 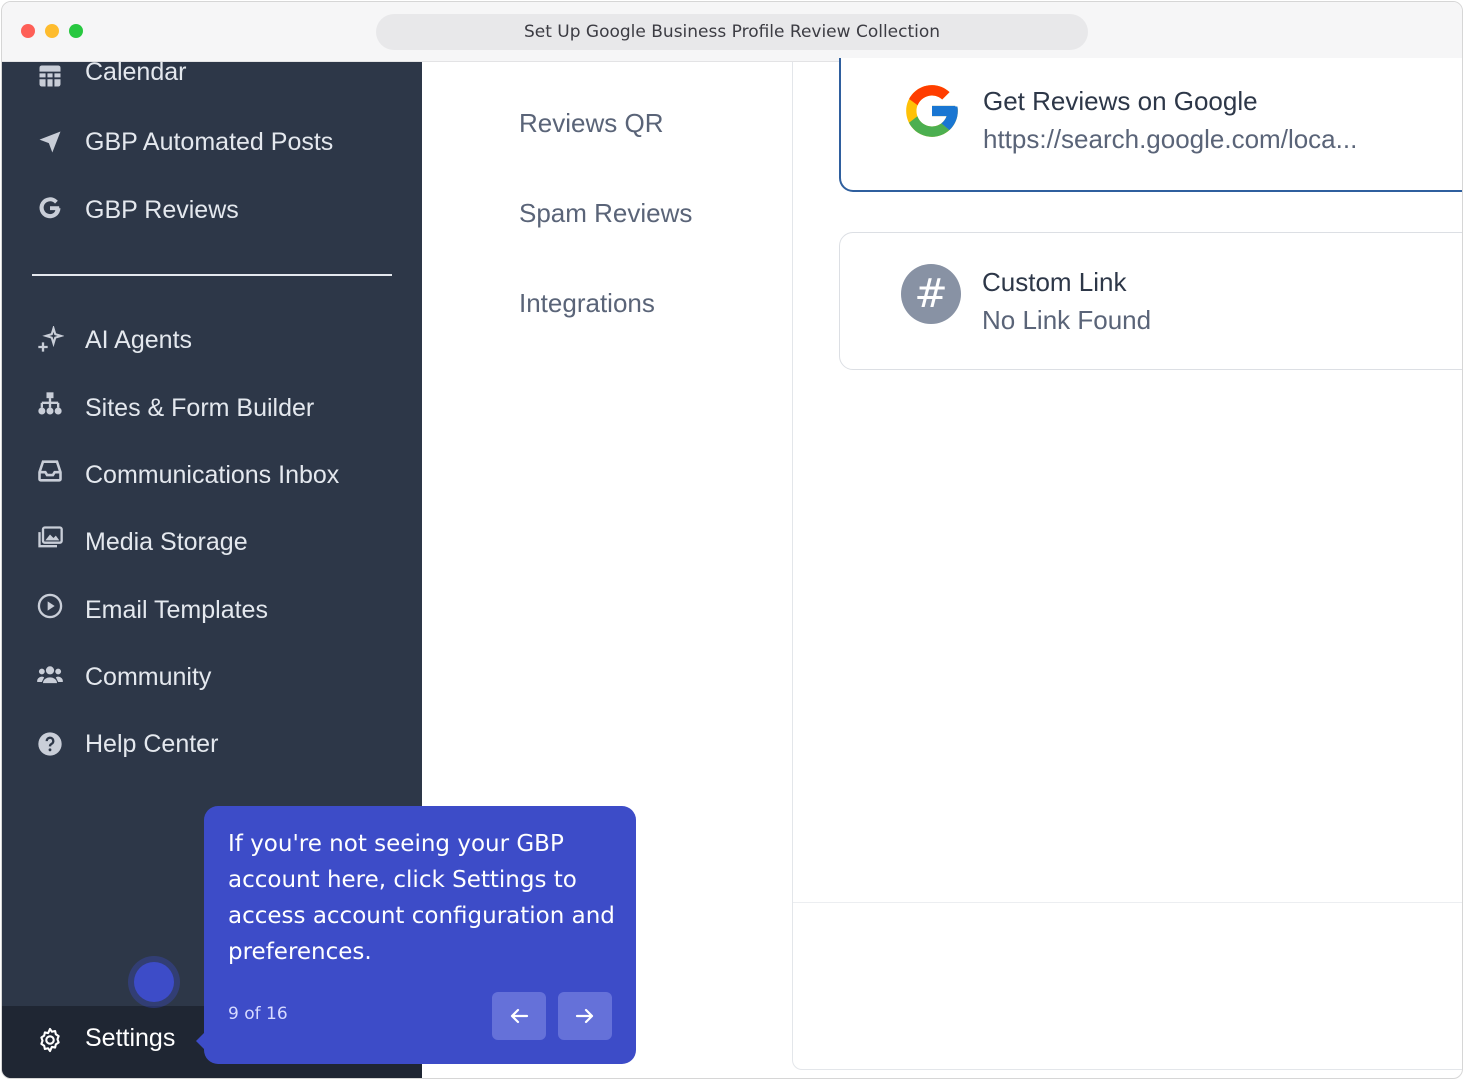 I want to click on sidebar-item-media-storage: Media Storage, so click(x=212, y=544).